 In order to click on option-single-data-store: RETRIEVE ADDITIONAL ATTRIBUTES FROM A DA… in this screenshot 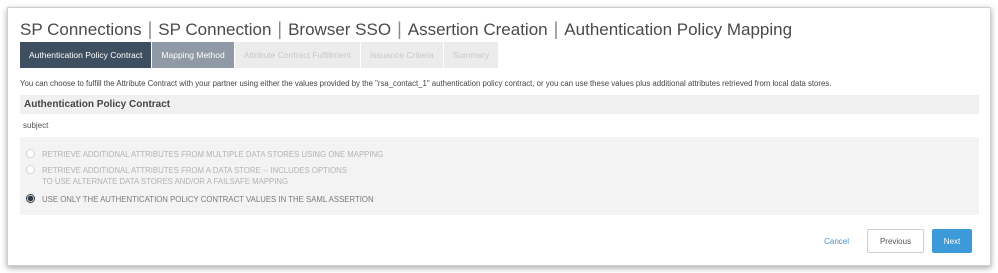, I will do `click(186, 176)`.